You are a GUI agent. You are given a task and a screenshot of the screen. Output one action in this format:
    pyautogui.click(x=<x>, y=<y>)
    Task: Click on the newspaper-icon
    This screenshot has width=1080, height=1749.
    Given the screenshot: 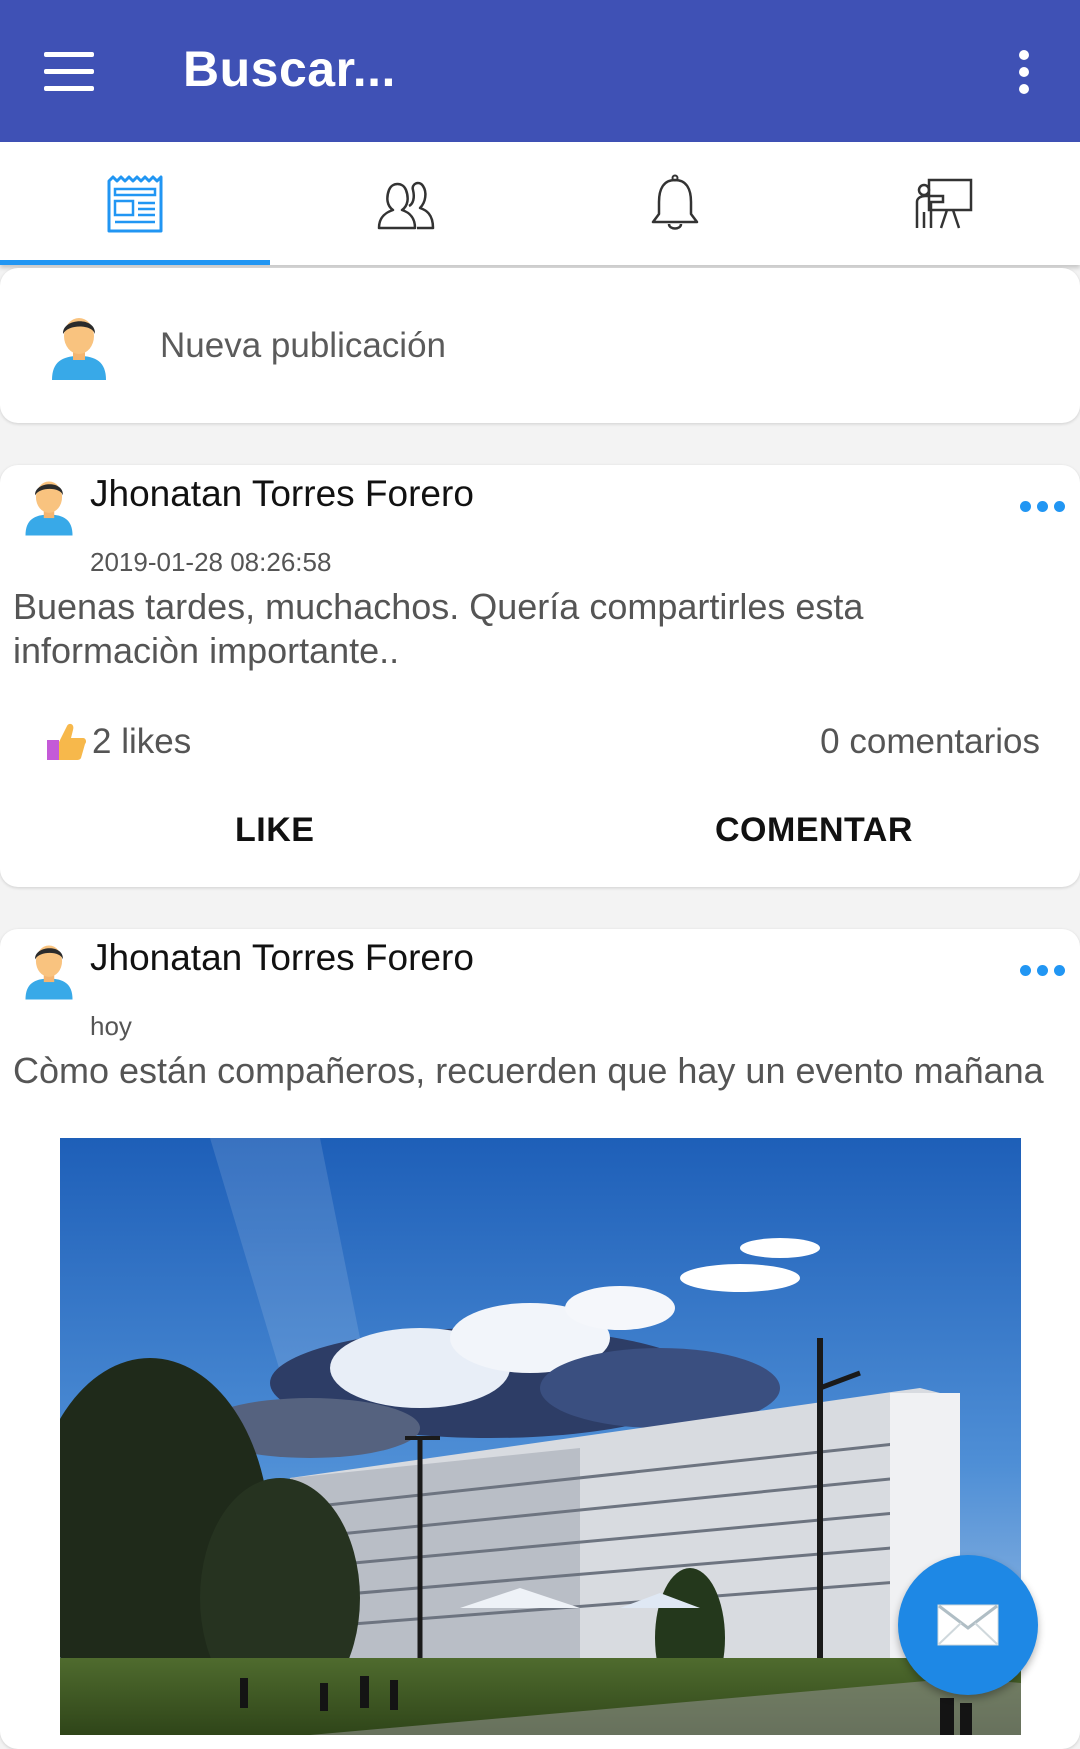 What is the action you would take?
    pyautogui.click(x=135, y=203)
    